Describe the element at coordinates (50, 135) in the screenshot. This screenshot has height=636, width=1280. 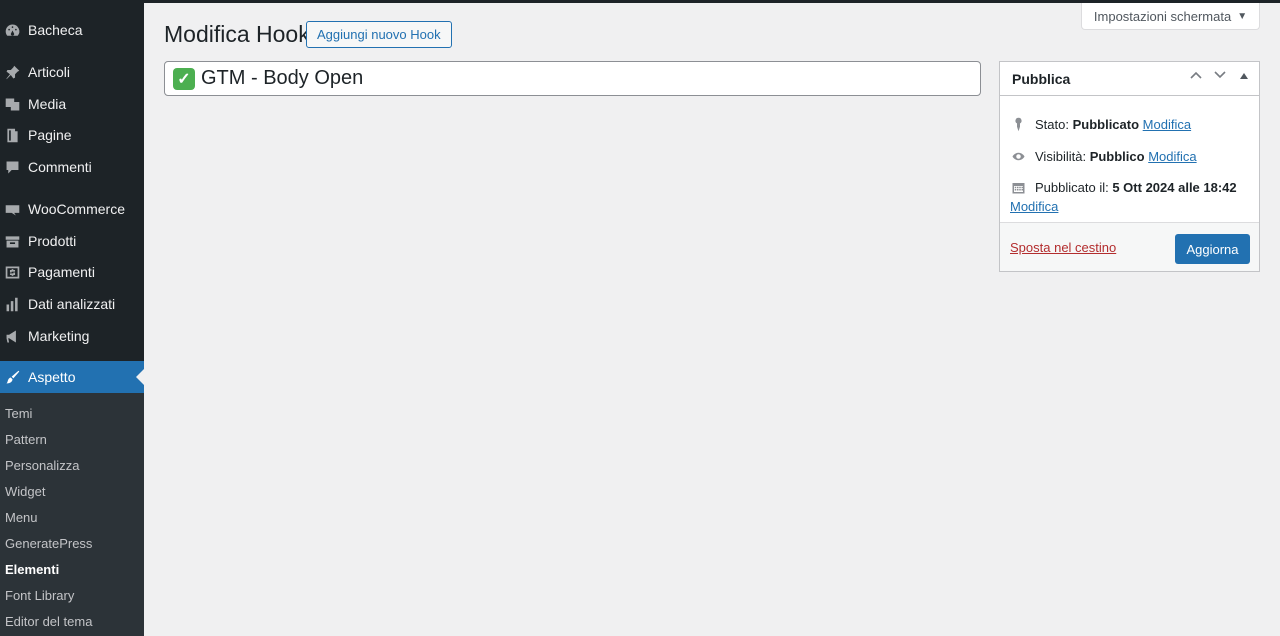
I see `sidebar-item-label: Pagine` at that location.